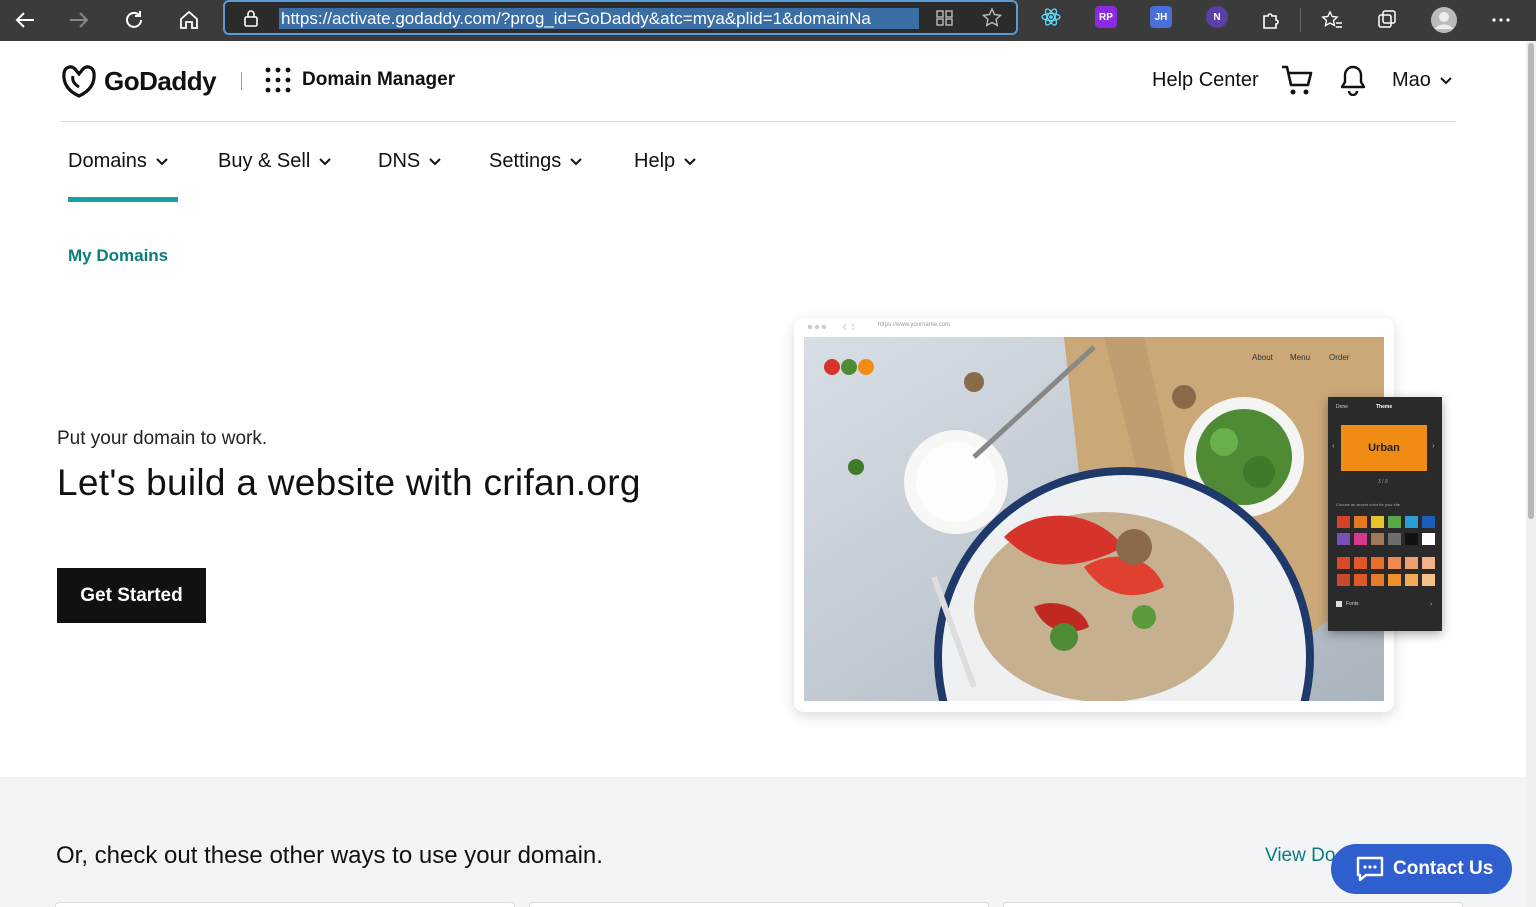 The height and width of the screenshot is (907, 1536). I want to click on get-started-button: Get Started, so click(131, 595).